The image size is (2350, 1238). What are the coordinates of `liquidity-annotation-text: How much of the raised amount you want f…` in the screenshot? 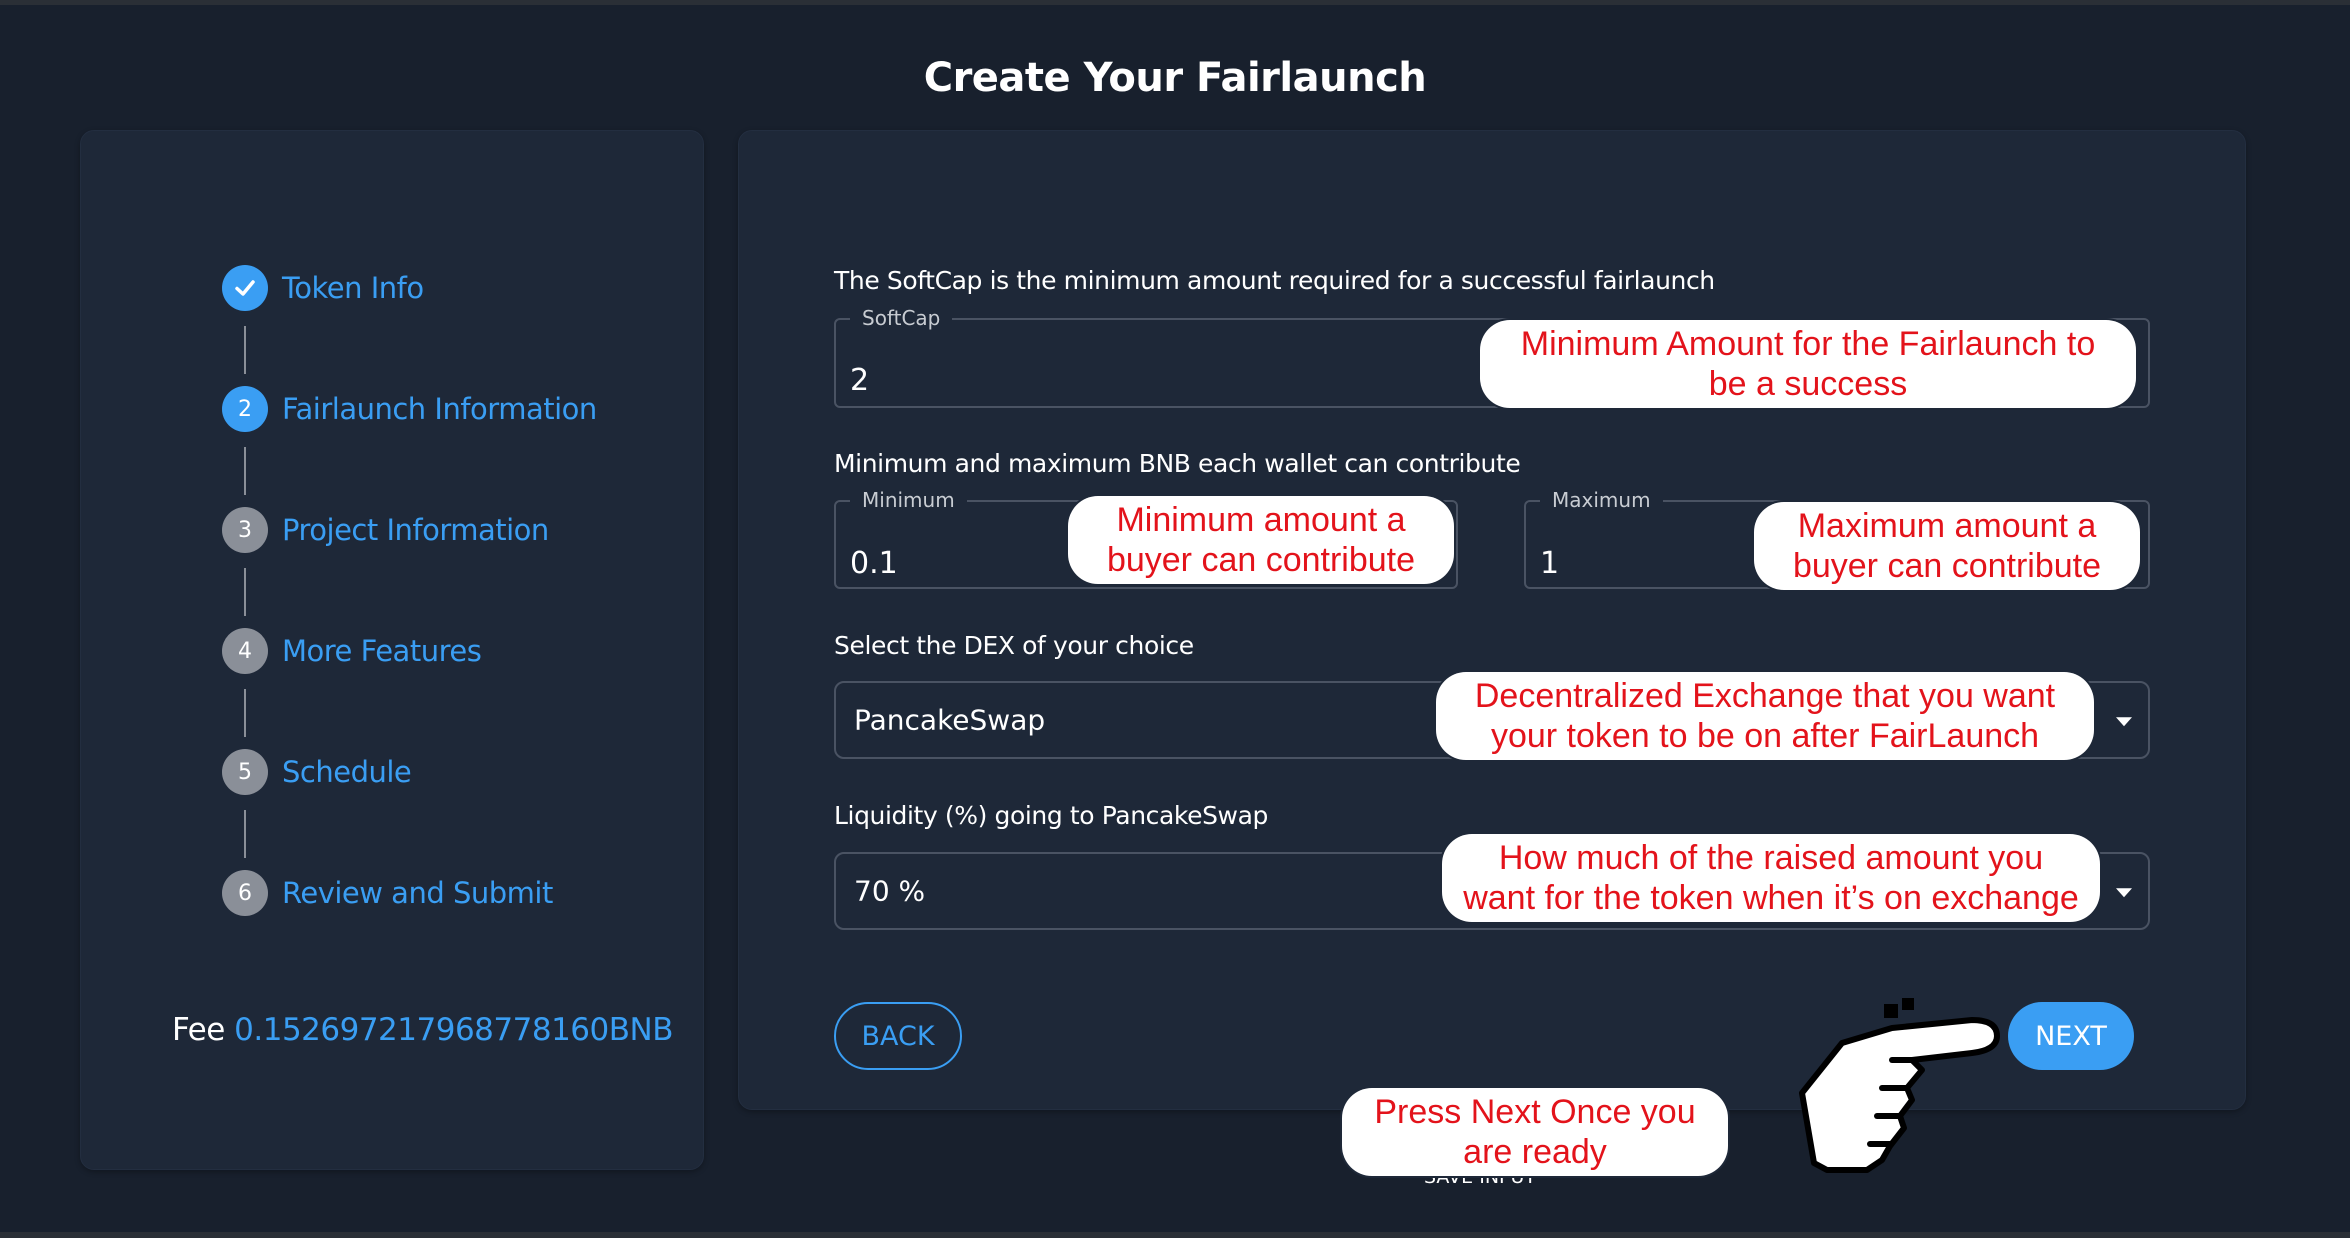 It's located at (1771, 878).